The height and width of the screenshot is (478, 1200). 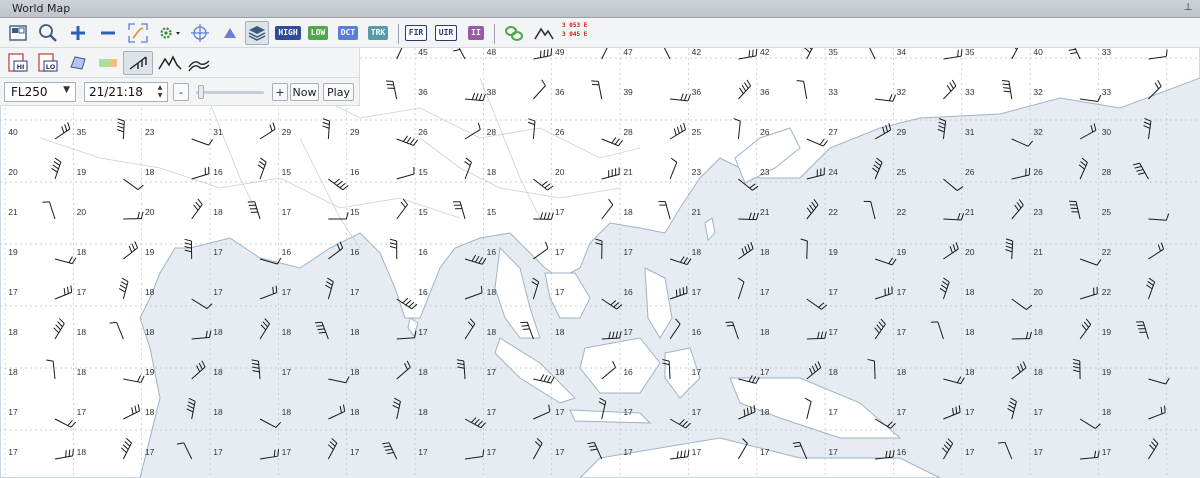 I want to click on spin-arrows-icon: ▲ ▼, so click(x=160, y=92).